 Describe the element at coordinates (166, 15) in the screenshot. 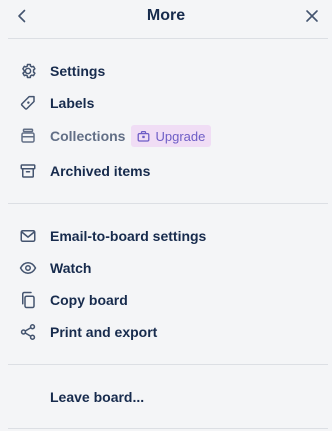

I see `popover-title: More` at that location.